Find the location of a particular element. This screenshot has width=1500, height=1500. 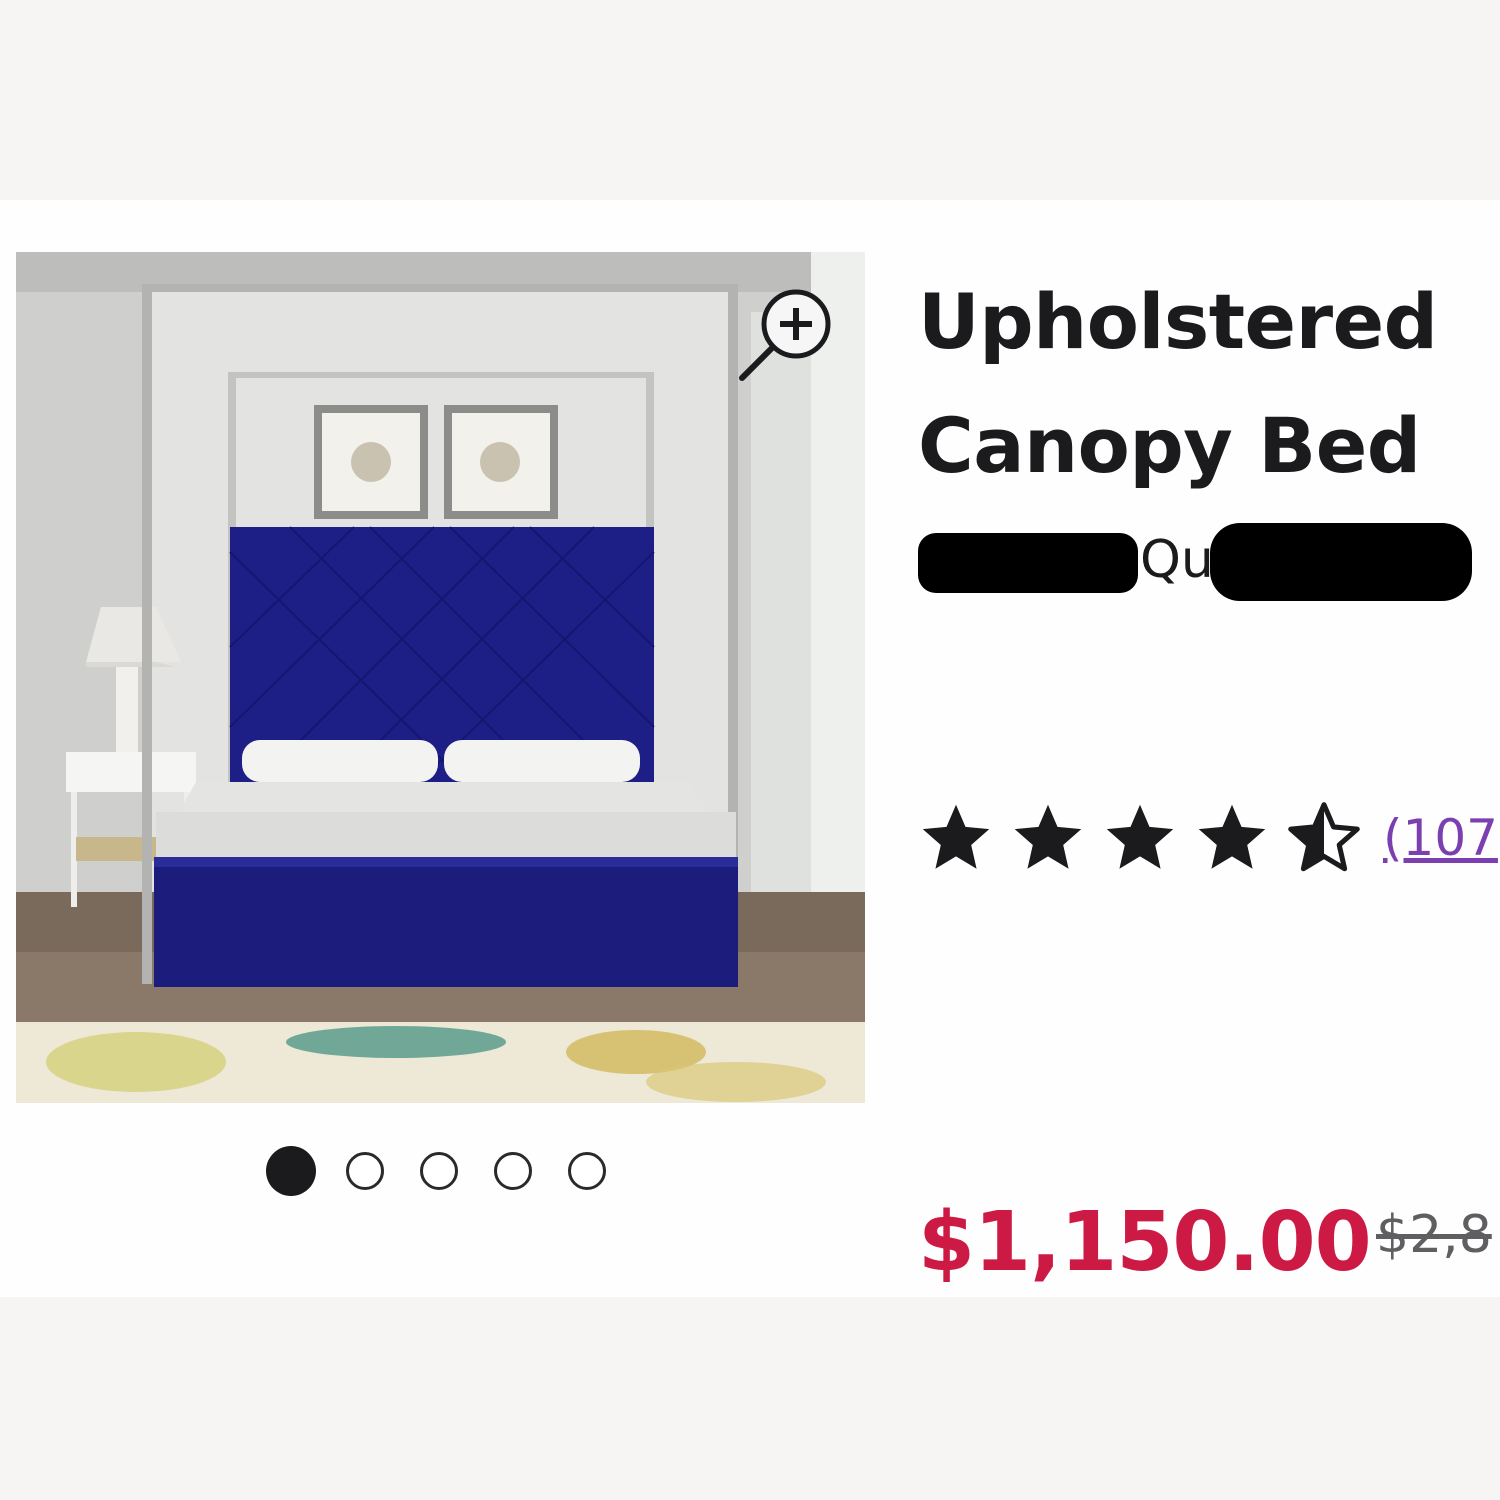

rating-row: (107 is located at coordinates (1209, 840).